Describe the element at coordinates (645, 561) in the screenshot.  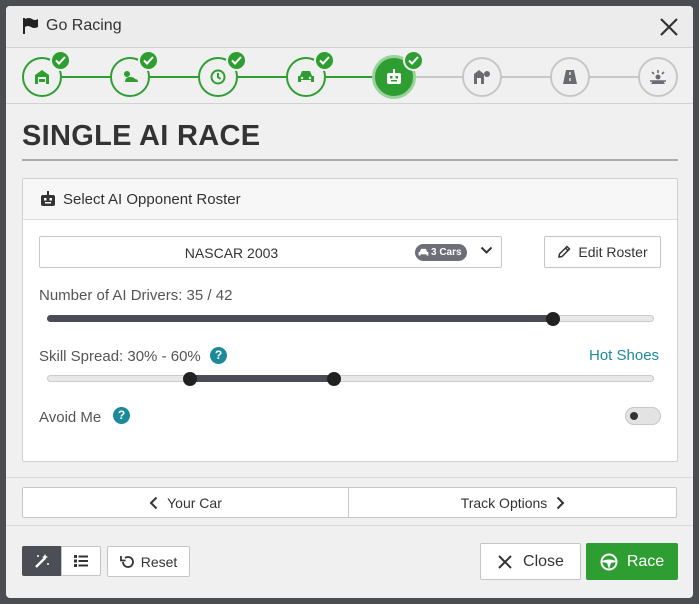
I see `race-label: Race` at that location.